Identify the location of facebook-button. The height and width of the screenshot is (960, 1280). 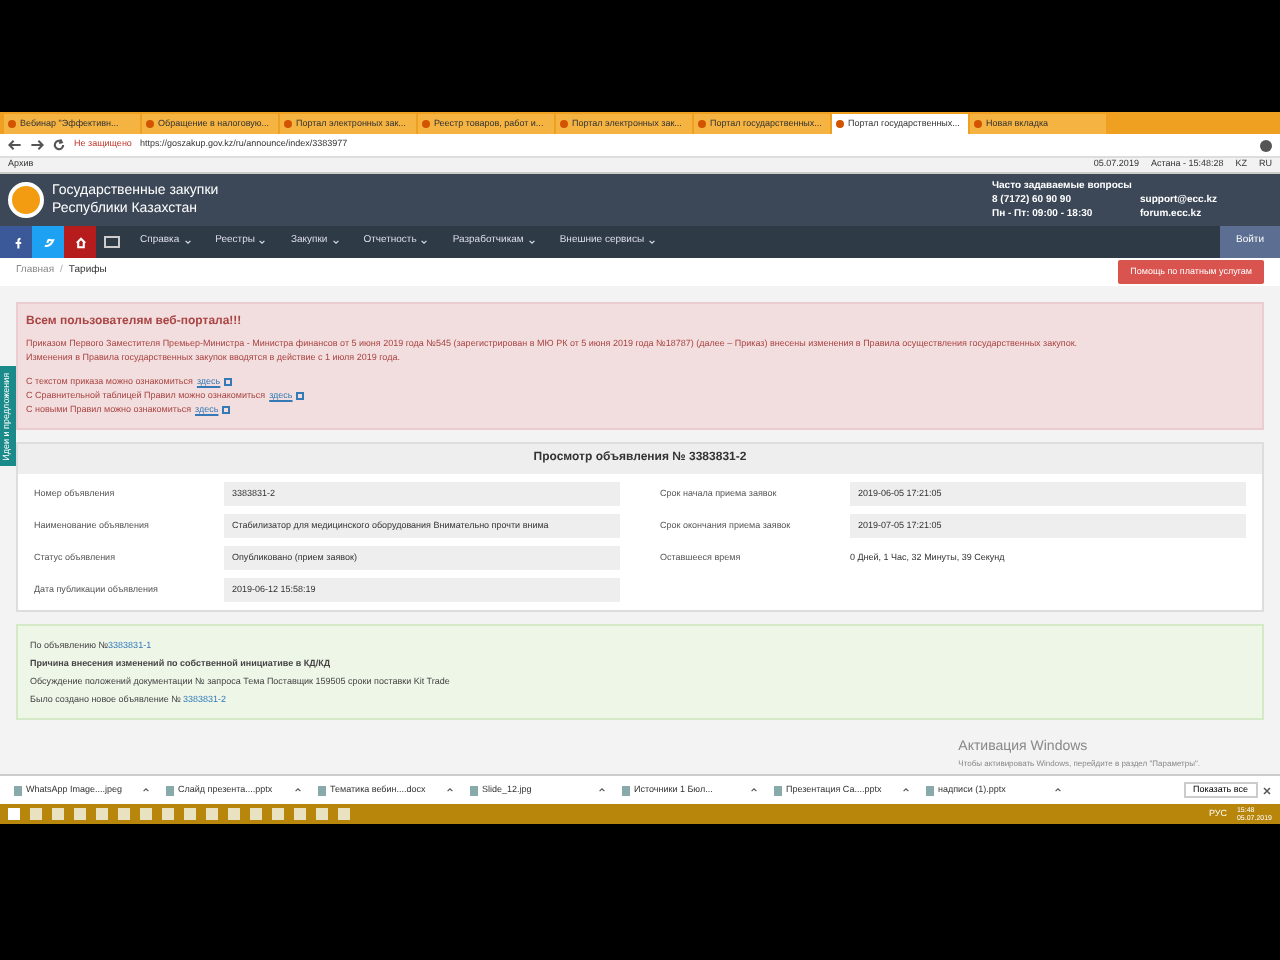
(16, 242).